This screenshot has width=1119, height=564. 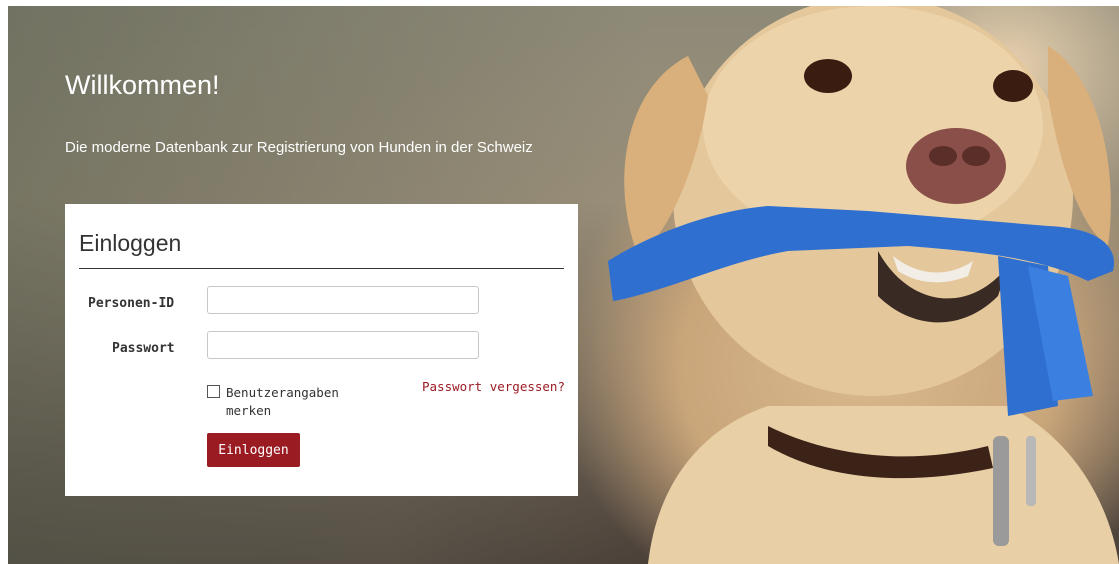 I want to click on login-heading: Einloggen, so click(x=130, y=243).